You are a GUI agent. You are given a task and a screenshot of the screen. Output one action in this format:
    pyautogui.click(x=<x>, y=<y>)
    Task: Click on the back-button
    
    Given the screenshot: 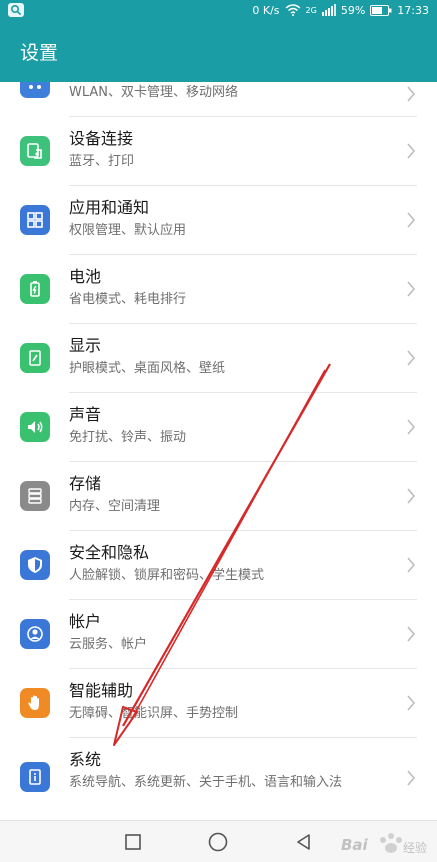 What is the action you would take?
    pyautogui.click(x=304, y=842)
    